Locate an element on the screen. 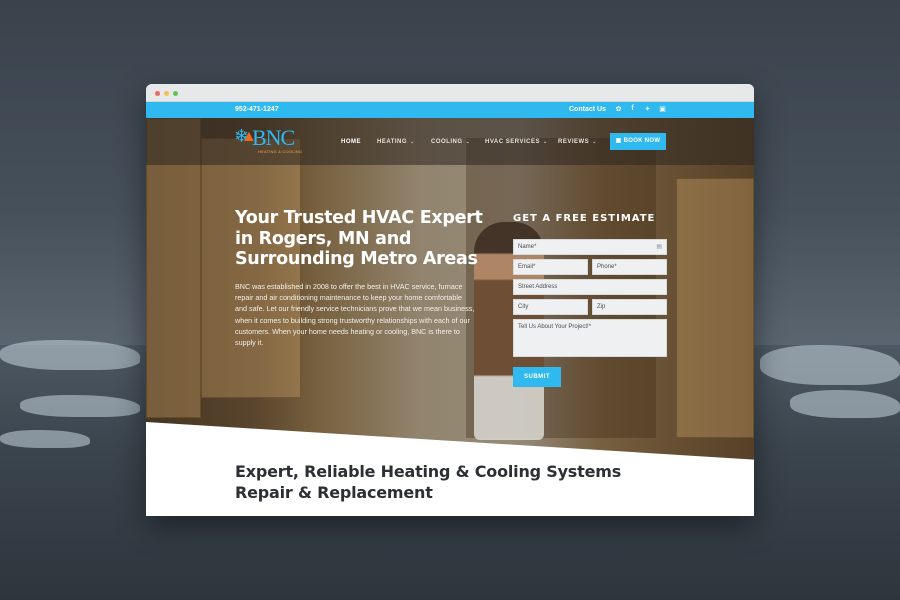 The height and width of the screenshot is (600, 900). project-description-placeholder: Tell Us About Your Project!* is located at coordinates (555, 327).